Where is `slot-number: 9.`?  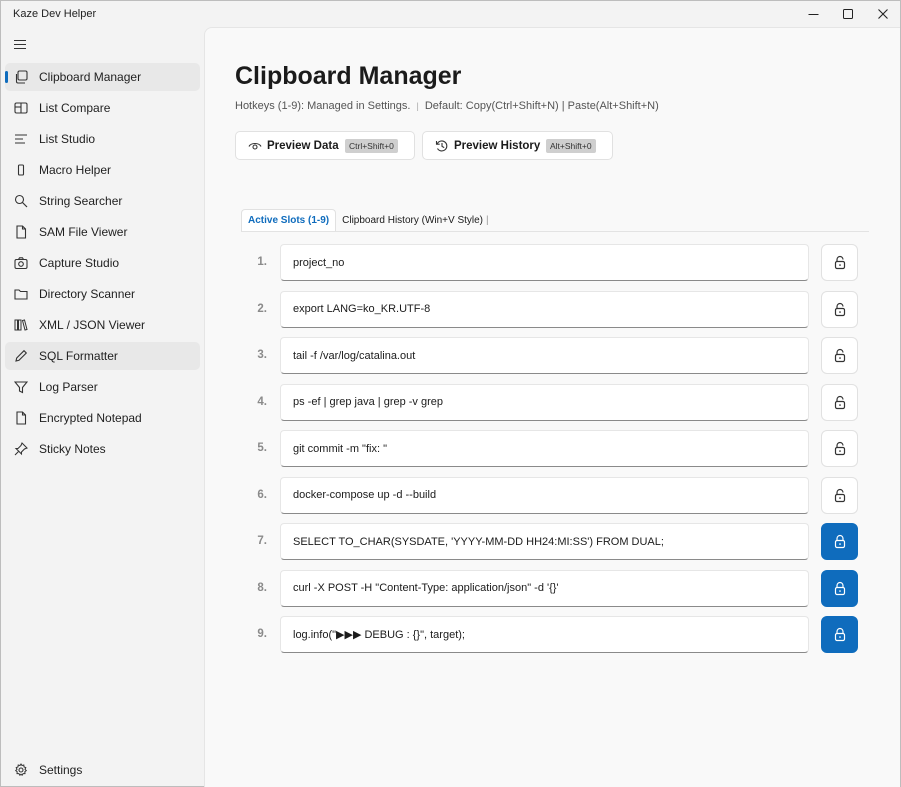
slot-number: 9. is located at coordinates (262, 634).